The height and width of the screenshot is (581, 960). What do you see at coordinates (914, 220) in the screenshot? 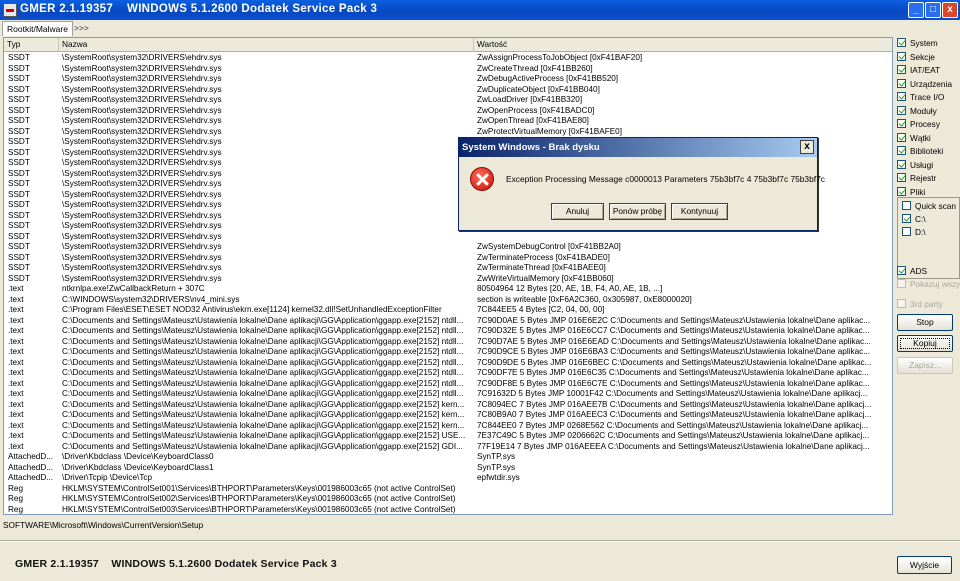
I see `option-c-checkbox: C:\` at bounding box center [914, 220].